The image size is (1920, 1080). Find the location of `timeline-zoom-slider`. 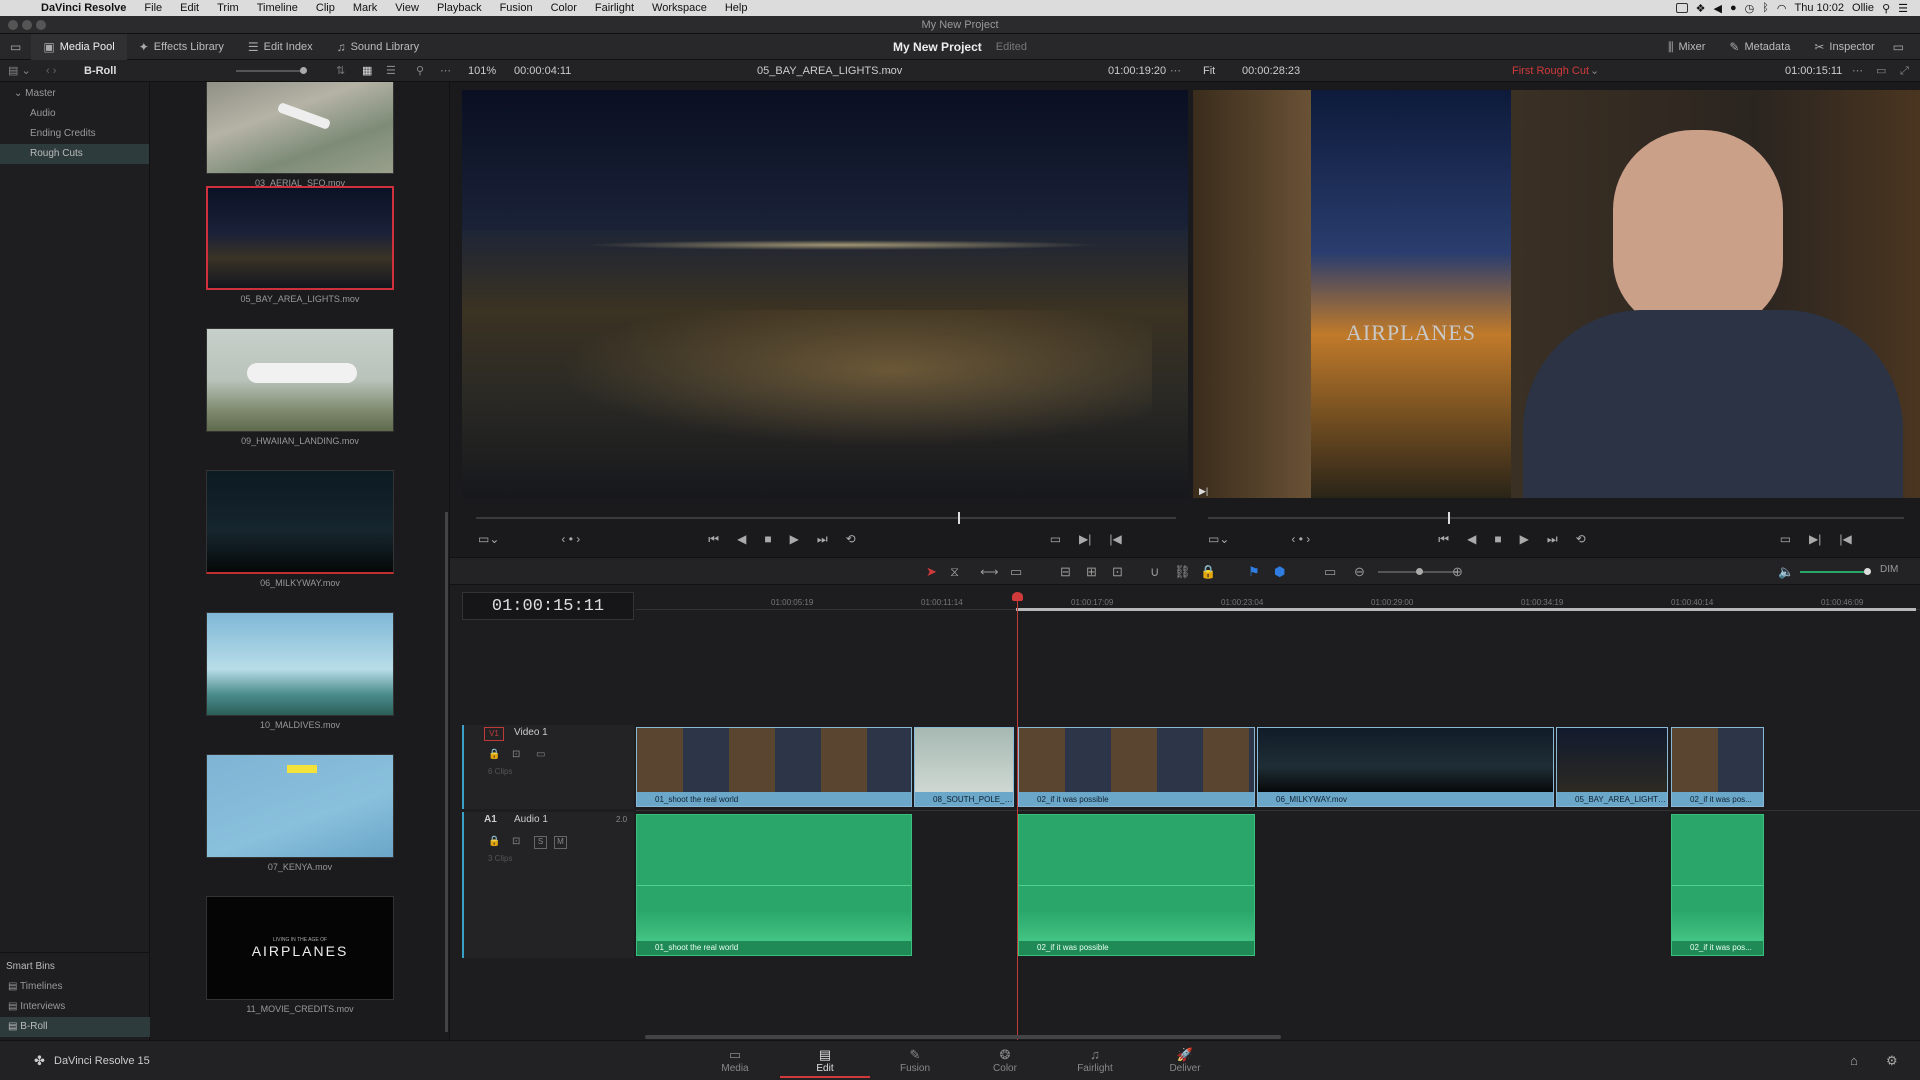

timeline-zoom-slider is located at coordinates (1418, 571).